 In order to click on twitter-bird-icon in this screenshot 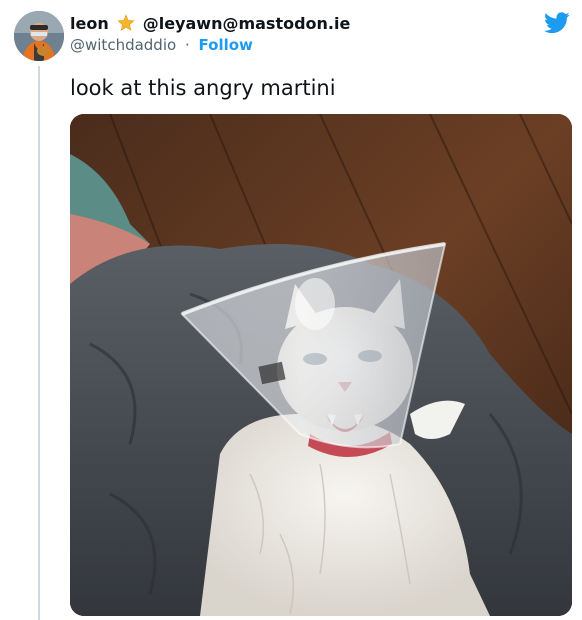, I will do `click(557, 23)`.